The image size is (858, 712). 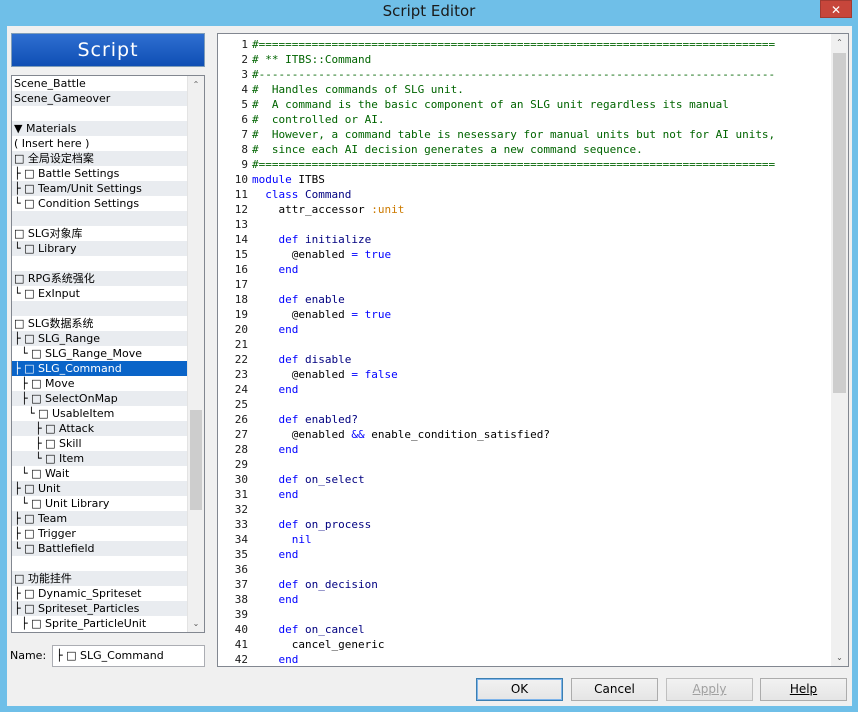 What do you see at coordinates (100, 203) in the screenshot?
I see `script-list-item: └ □ Condition Settings` at bounding box center [100, 203].